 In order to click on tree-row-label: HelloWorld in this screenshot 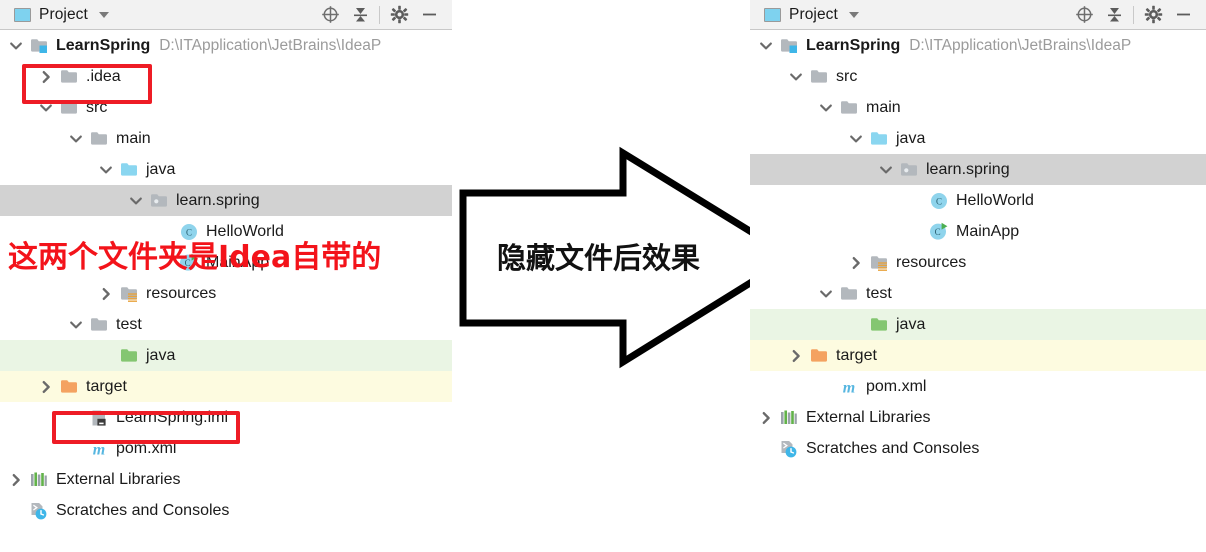, I will do `click(995, 200)`.